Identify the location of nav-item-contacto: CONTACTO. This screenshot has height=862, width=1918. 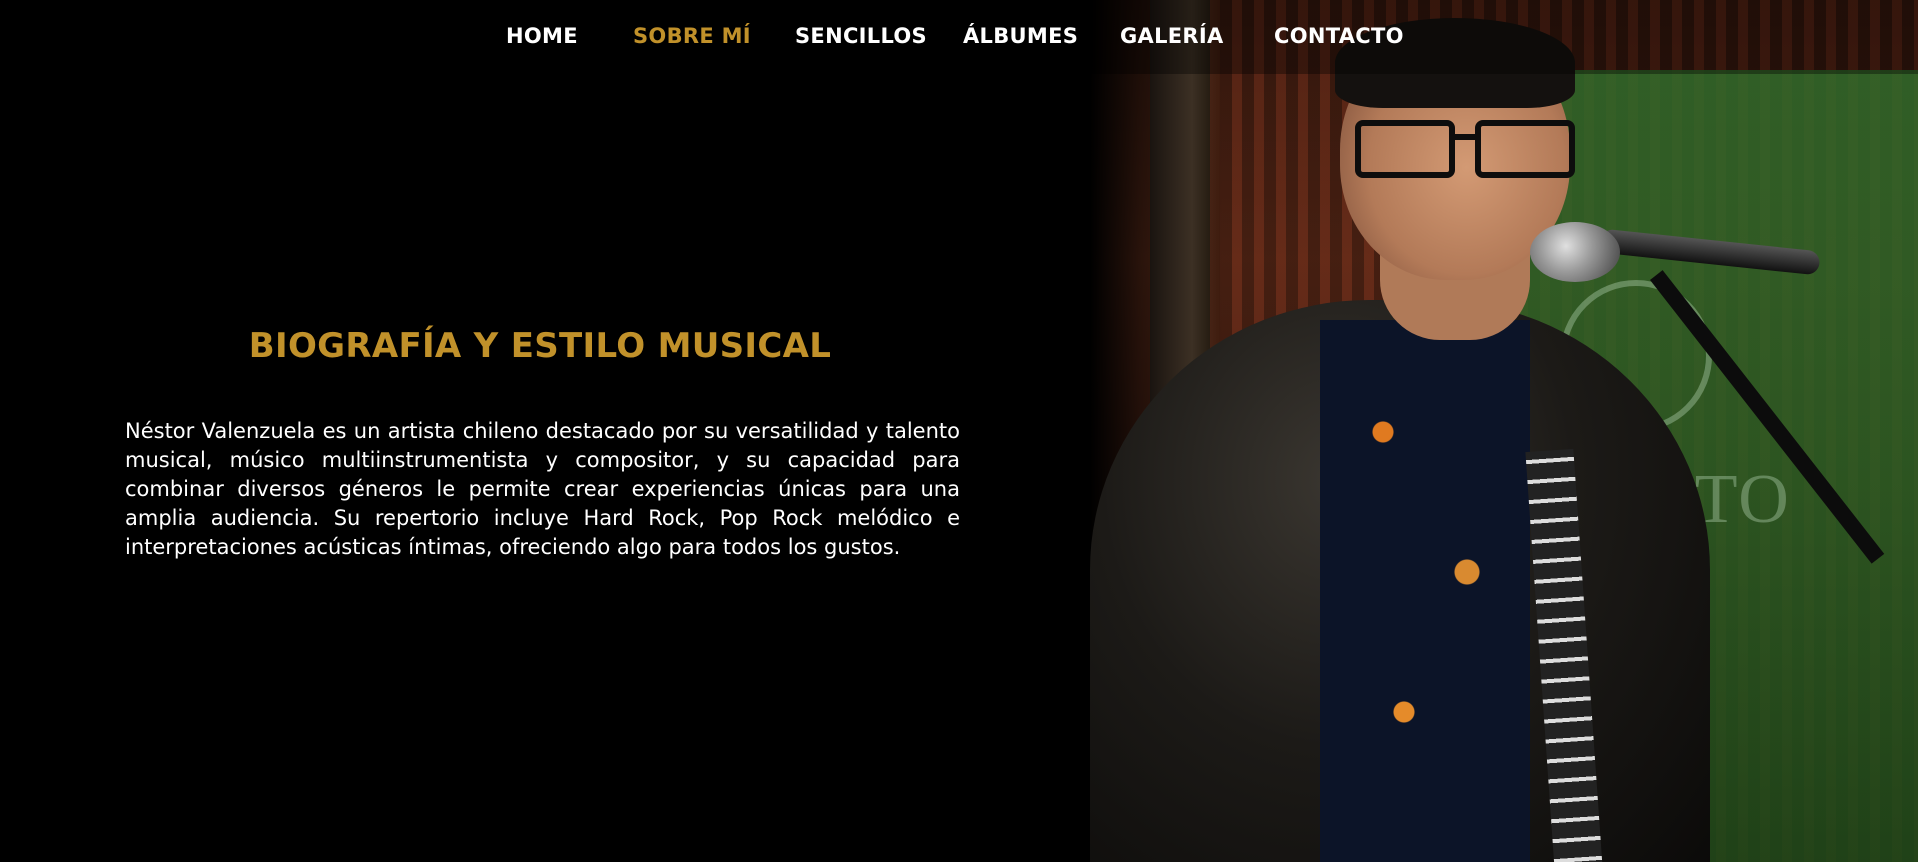
(1339, 36).